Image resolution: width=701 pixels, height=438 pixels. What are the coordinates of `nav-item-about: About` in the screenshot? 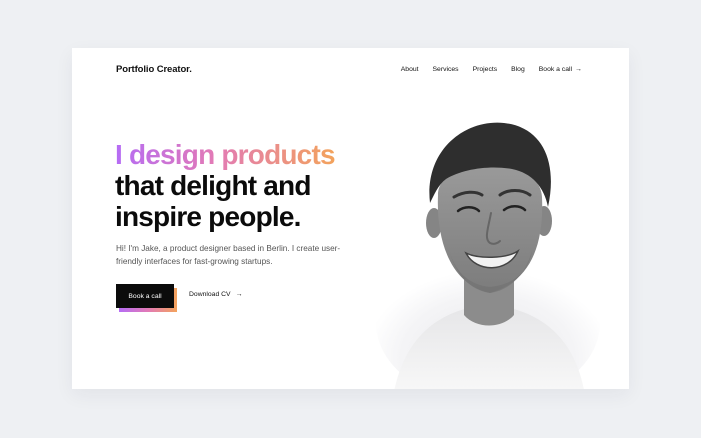 It's located at (410, 69).